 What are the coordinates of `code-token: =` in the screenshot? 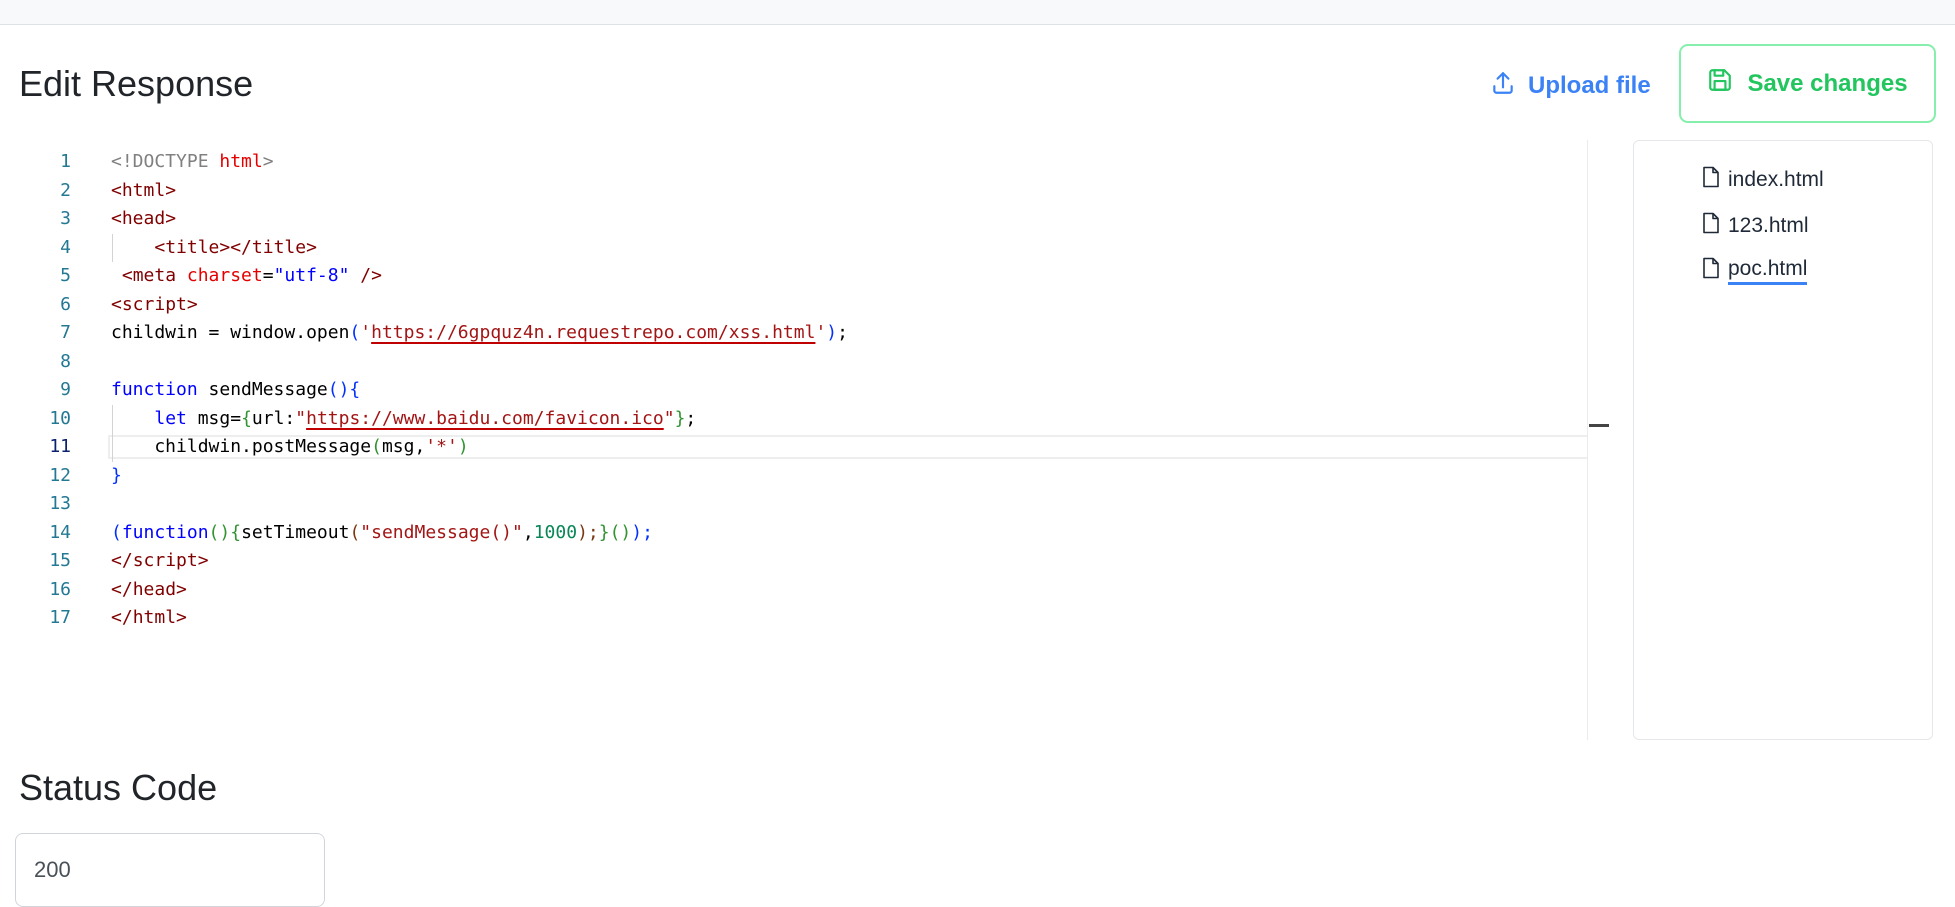 It's located at (268, 275).